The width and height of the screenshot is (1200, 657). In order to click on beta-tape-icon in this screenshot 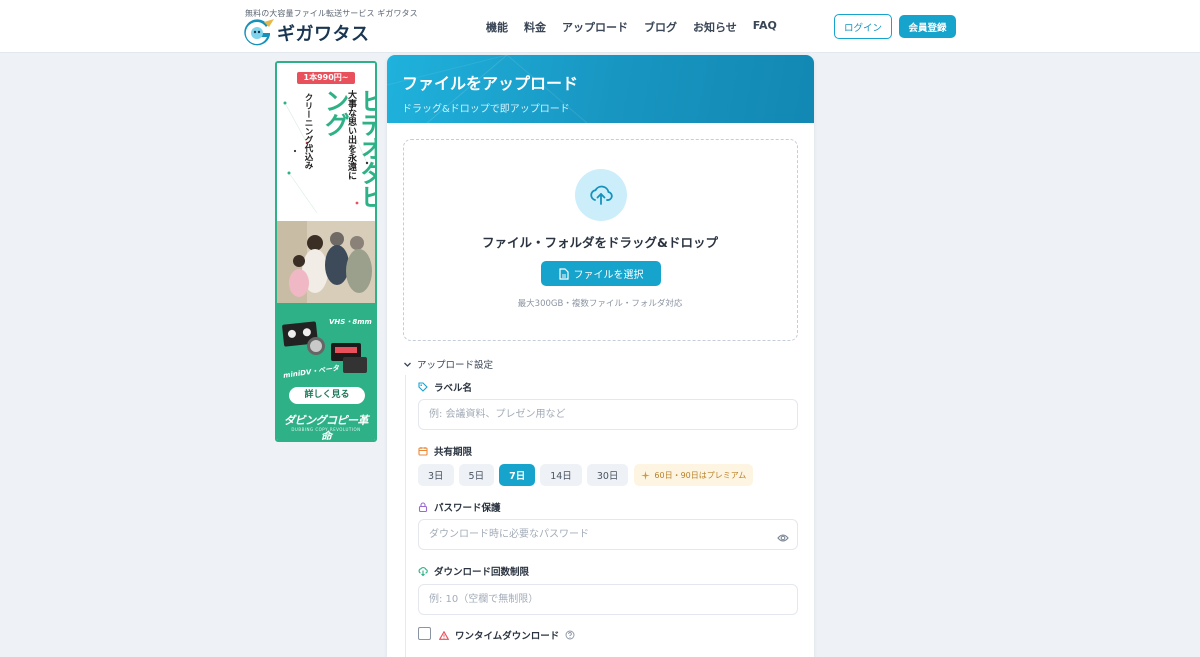, I will do `click(355, 365)`.